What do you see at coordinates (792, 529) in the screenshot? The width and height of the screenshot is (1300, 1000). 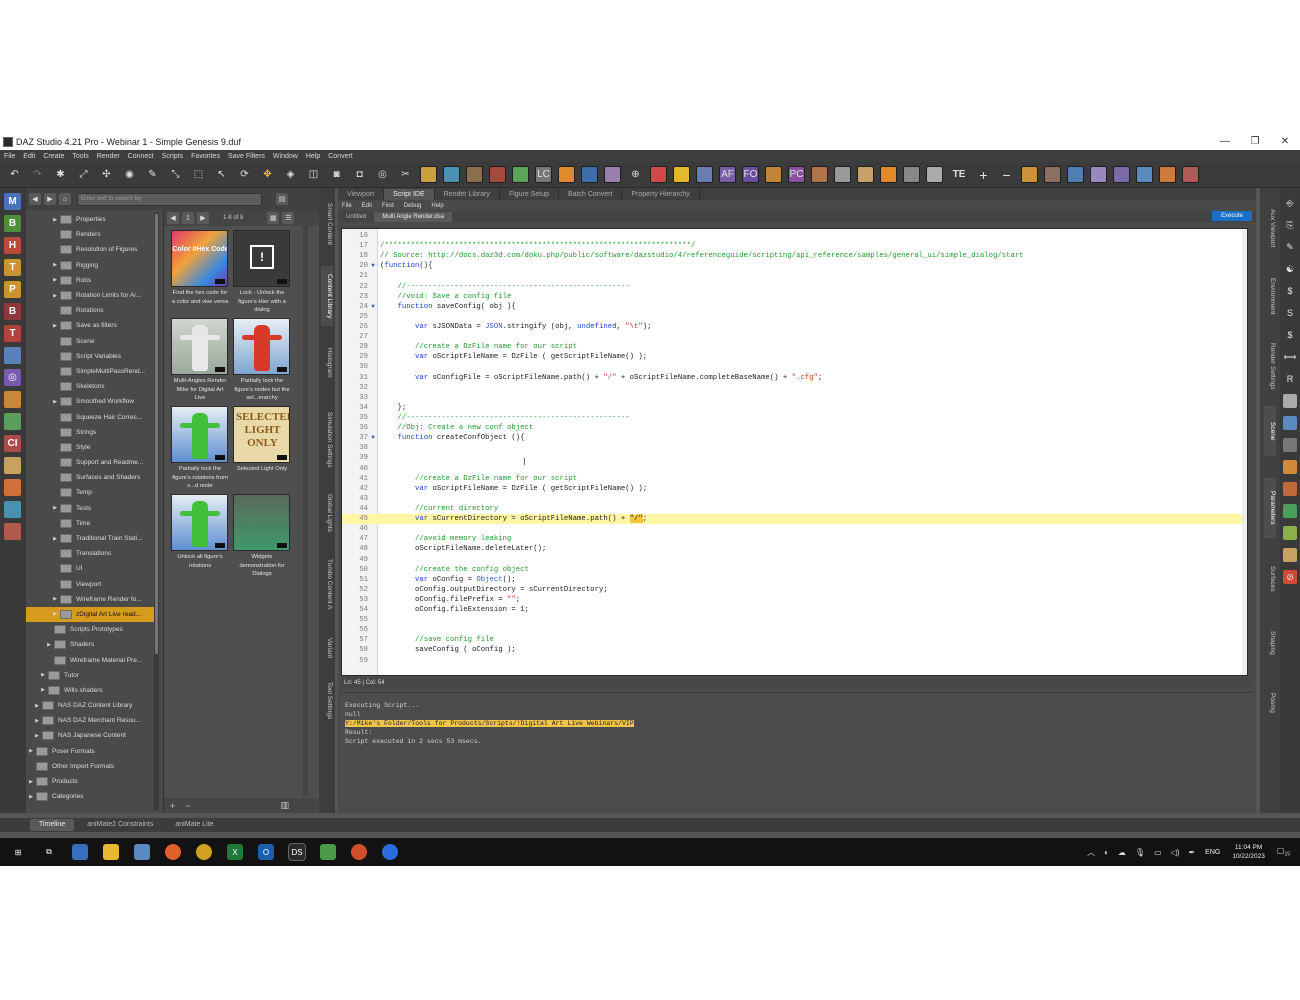 I see `code-line: 46` at bounding box center [792, 529].